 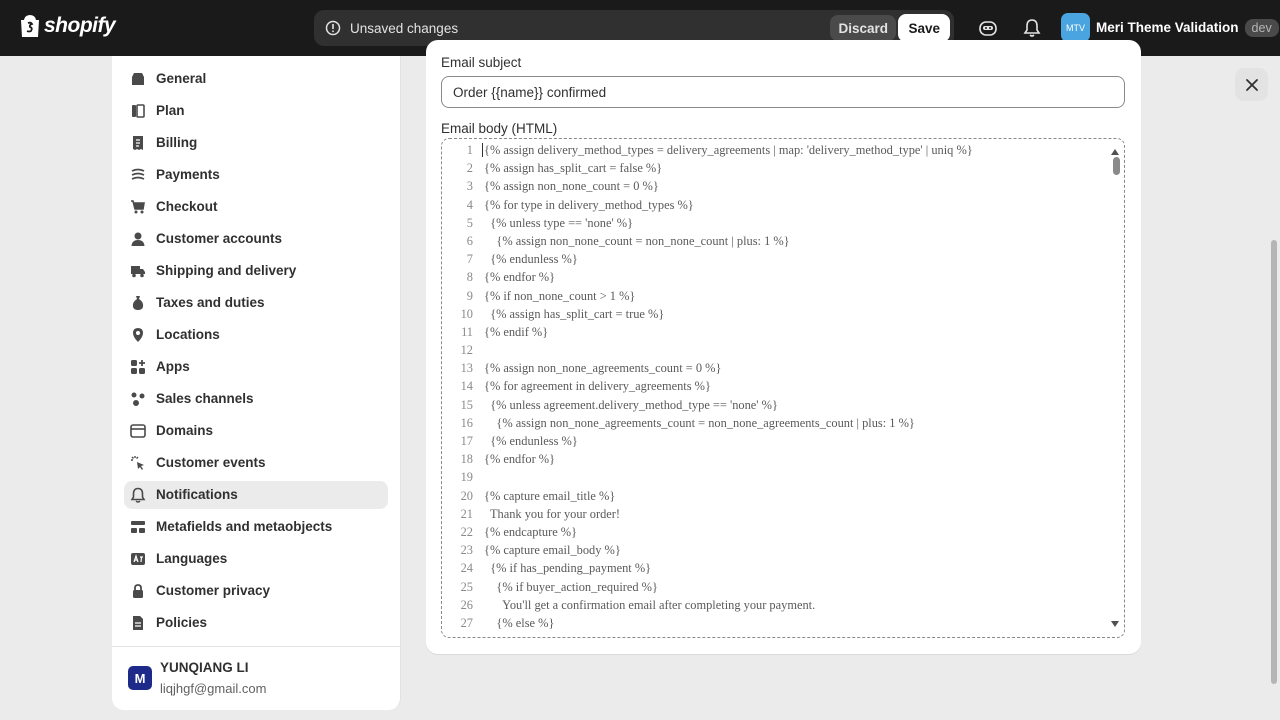 I want to click on line-number: 8, so click(x=469, y=277).